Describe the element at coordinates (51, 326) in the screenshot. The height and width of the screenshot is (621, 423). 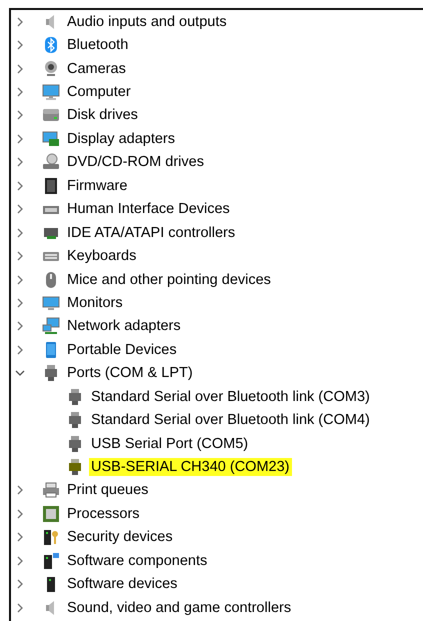
I see `network-icon` at that location.